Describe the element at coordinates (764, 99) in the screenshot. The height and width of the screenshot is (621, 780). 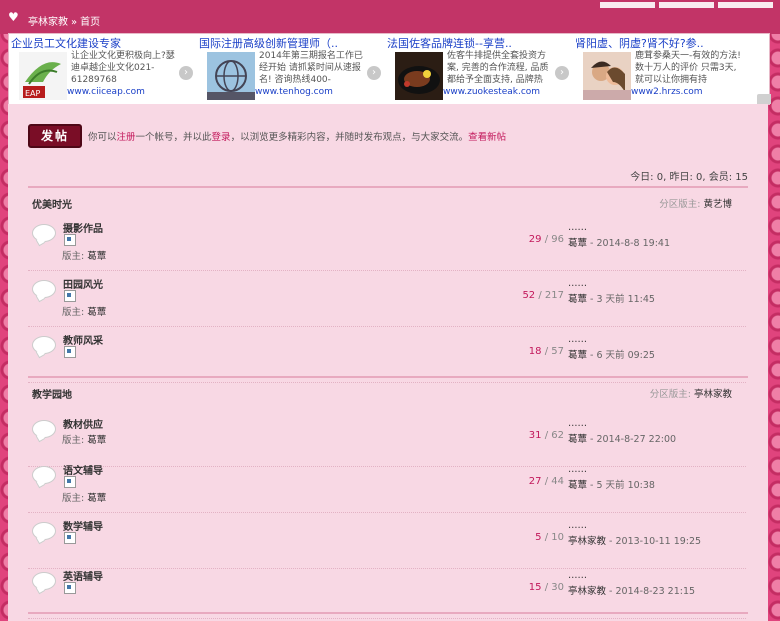
I see `ad-corner-icon` at that location.